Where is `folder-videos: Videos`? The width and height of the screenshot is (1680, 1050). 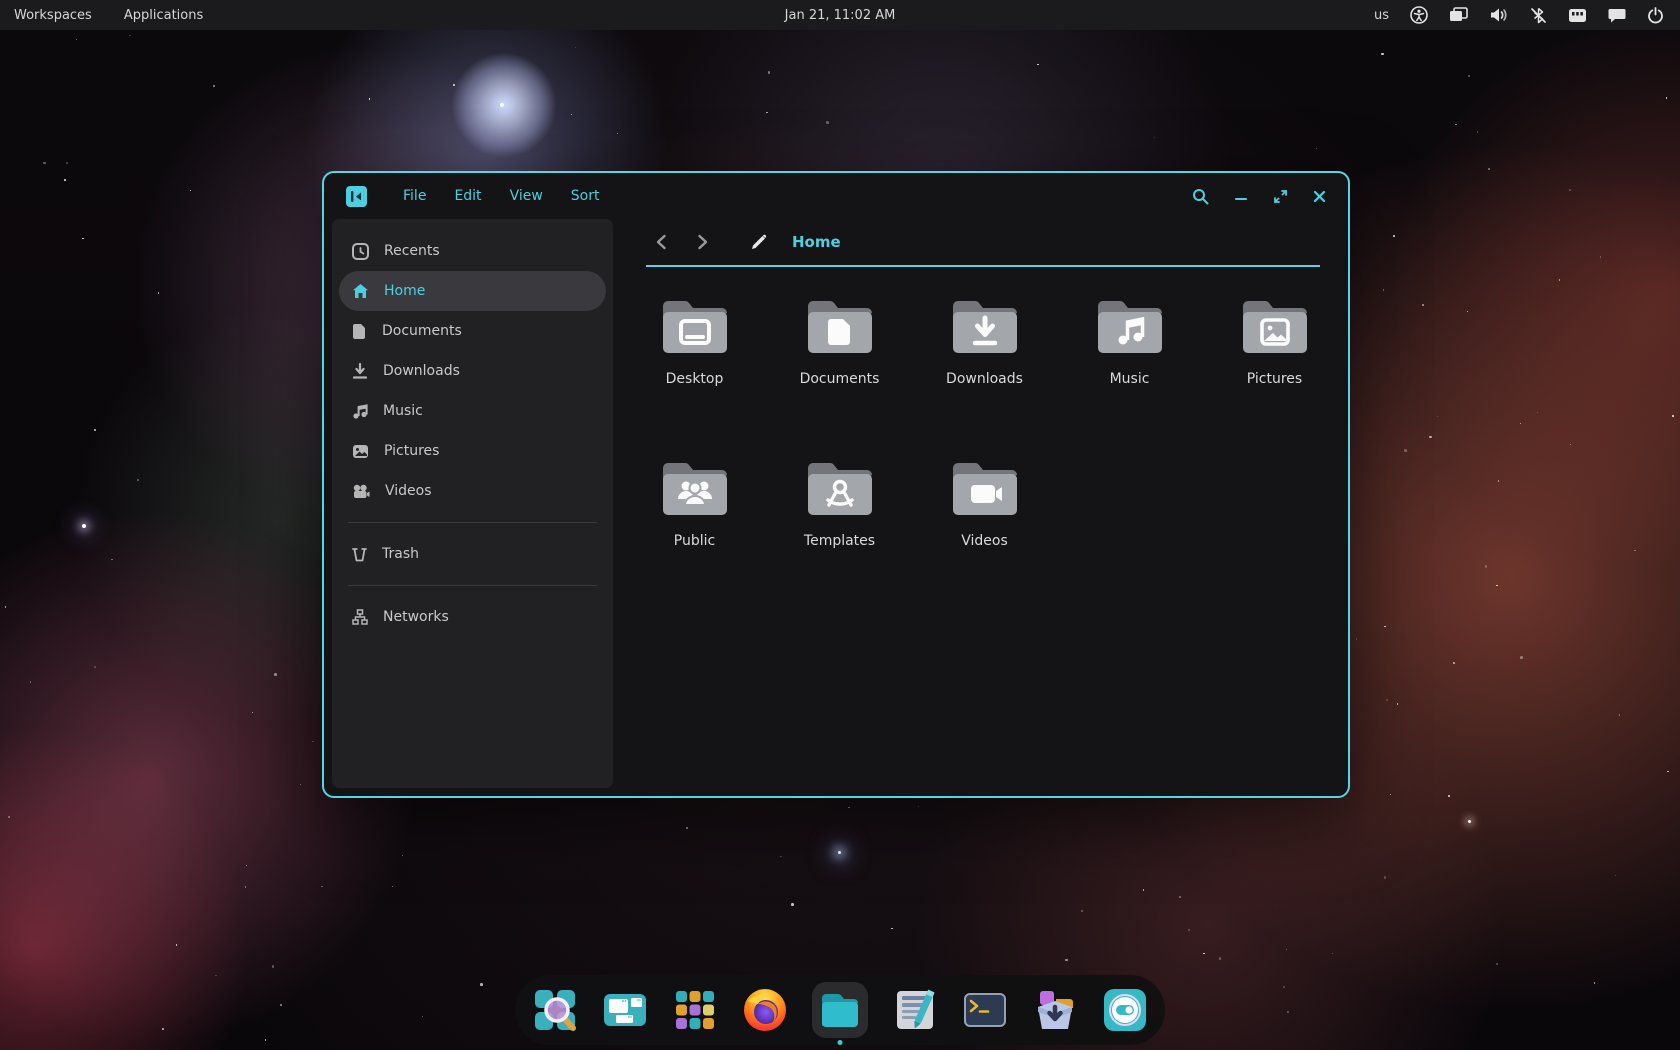 folder-videos: Videos is located at coordinates (984, 520).